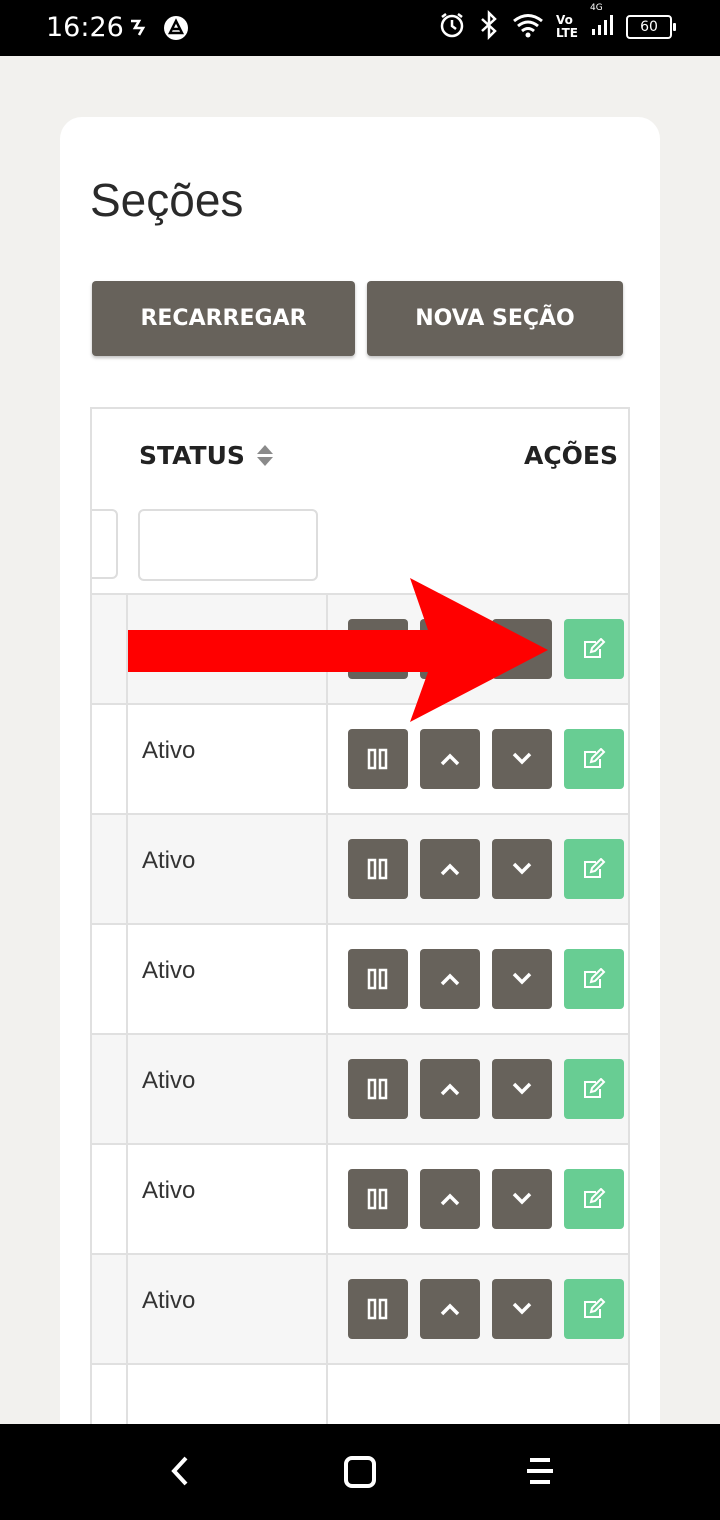 Image resolution: width=720 pixels, height=1520 pixels. Describe the element at coordinates (105, 544) in the screenshot. I see `filter-input-previous-column` at that location.